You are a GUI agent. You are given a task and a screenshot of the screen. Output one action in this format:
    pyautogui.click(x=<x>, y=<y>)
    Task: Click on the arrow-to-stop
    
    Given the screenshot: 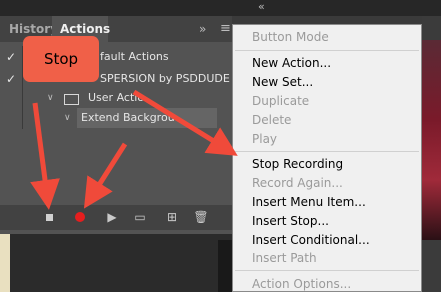 What is the action you would take?
    pyautogui.click(x=45, y=156)
    